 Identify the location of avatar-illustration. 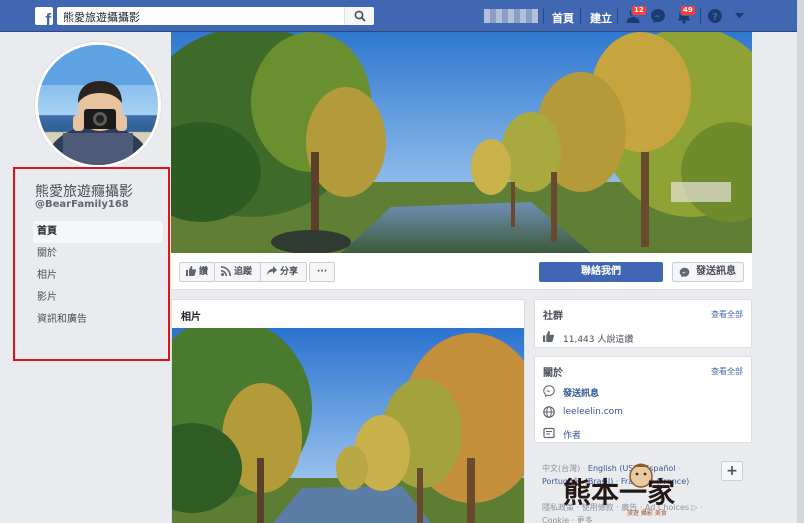
(98, 105).